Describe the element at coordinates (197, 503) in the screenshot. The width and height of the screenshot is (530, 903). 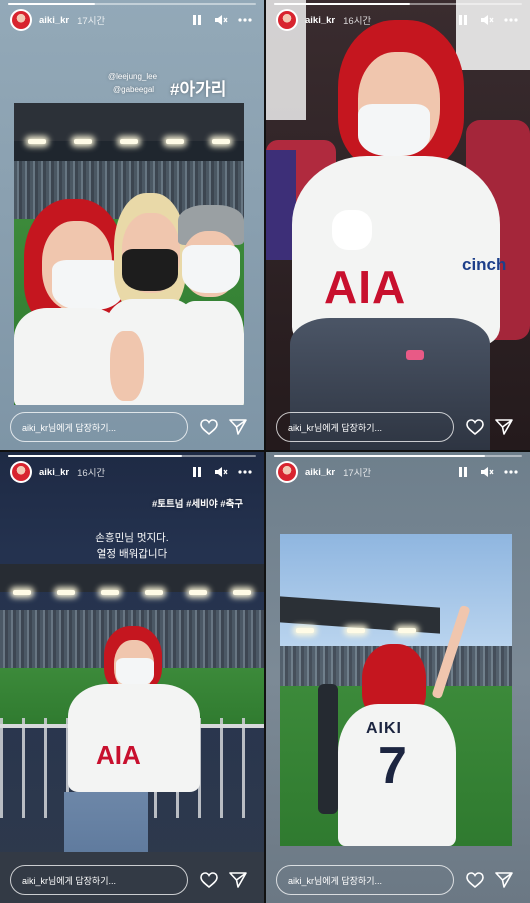
I see `hashtags: #토트넘 #세비야 #축구` at that location.